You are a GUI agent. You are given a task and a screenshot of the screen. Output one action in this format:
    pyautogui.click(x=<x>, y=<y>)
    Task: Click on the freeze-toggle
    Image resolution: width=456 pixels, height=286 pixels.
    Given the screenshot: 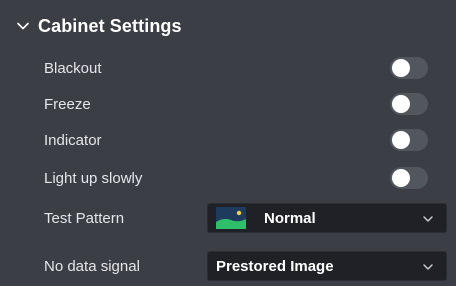 What is the action you would take?
    pyautogui.click(x=409, y=104)
    